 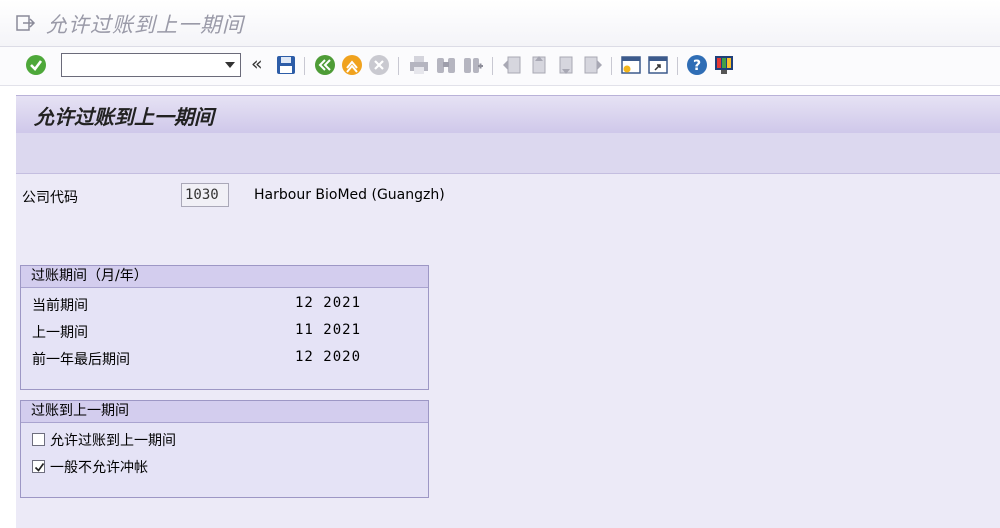 What do you see at coordinates (36, 65) in the screenshot?
I see `enter-icon` at bounding box center [36, 65].